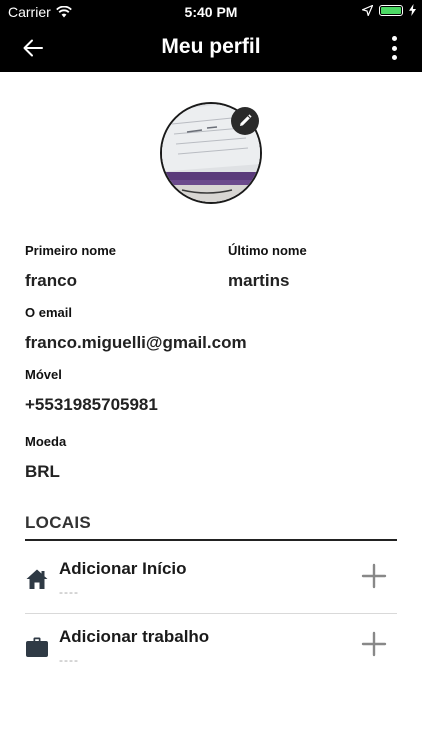 Image resolution: width=422 pixels, height=750 pixels. I want to click on charging-icon, so click(412, 10).